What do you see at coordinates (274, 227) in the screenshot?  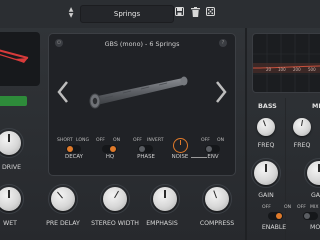 I see `bass-enable-label: ENABLE` at bounding box center [274, 227].